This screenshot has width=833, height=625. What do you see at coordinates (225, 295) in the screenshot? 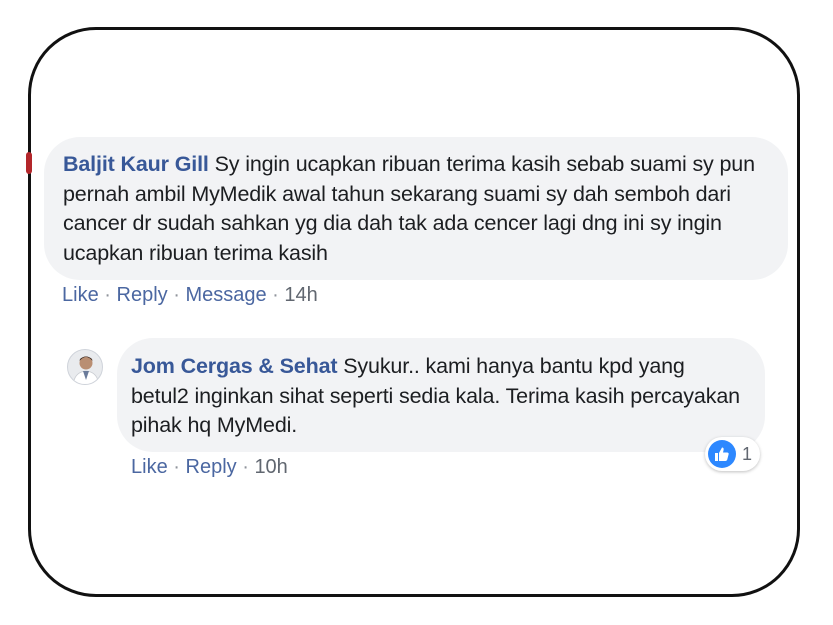
I see `message-link: Message` at bounding box center [225, 295].